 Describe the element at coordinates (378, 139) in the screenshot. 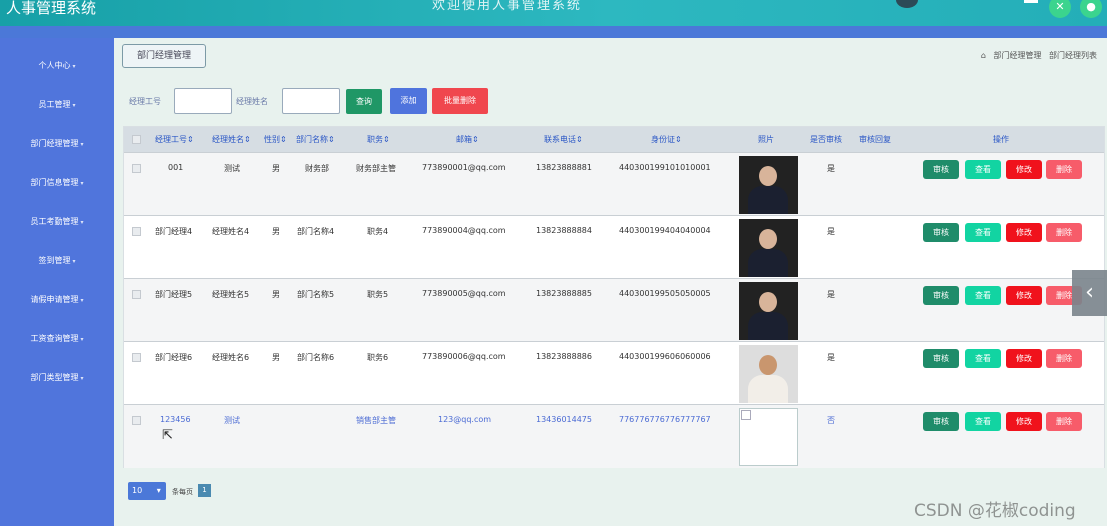

I see `col-header-position: 职务⇕` at that location.